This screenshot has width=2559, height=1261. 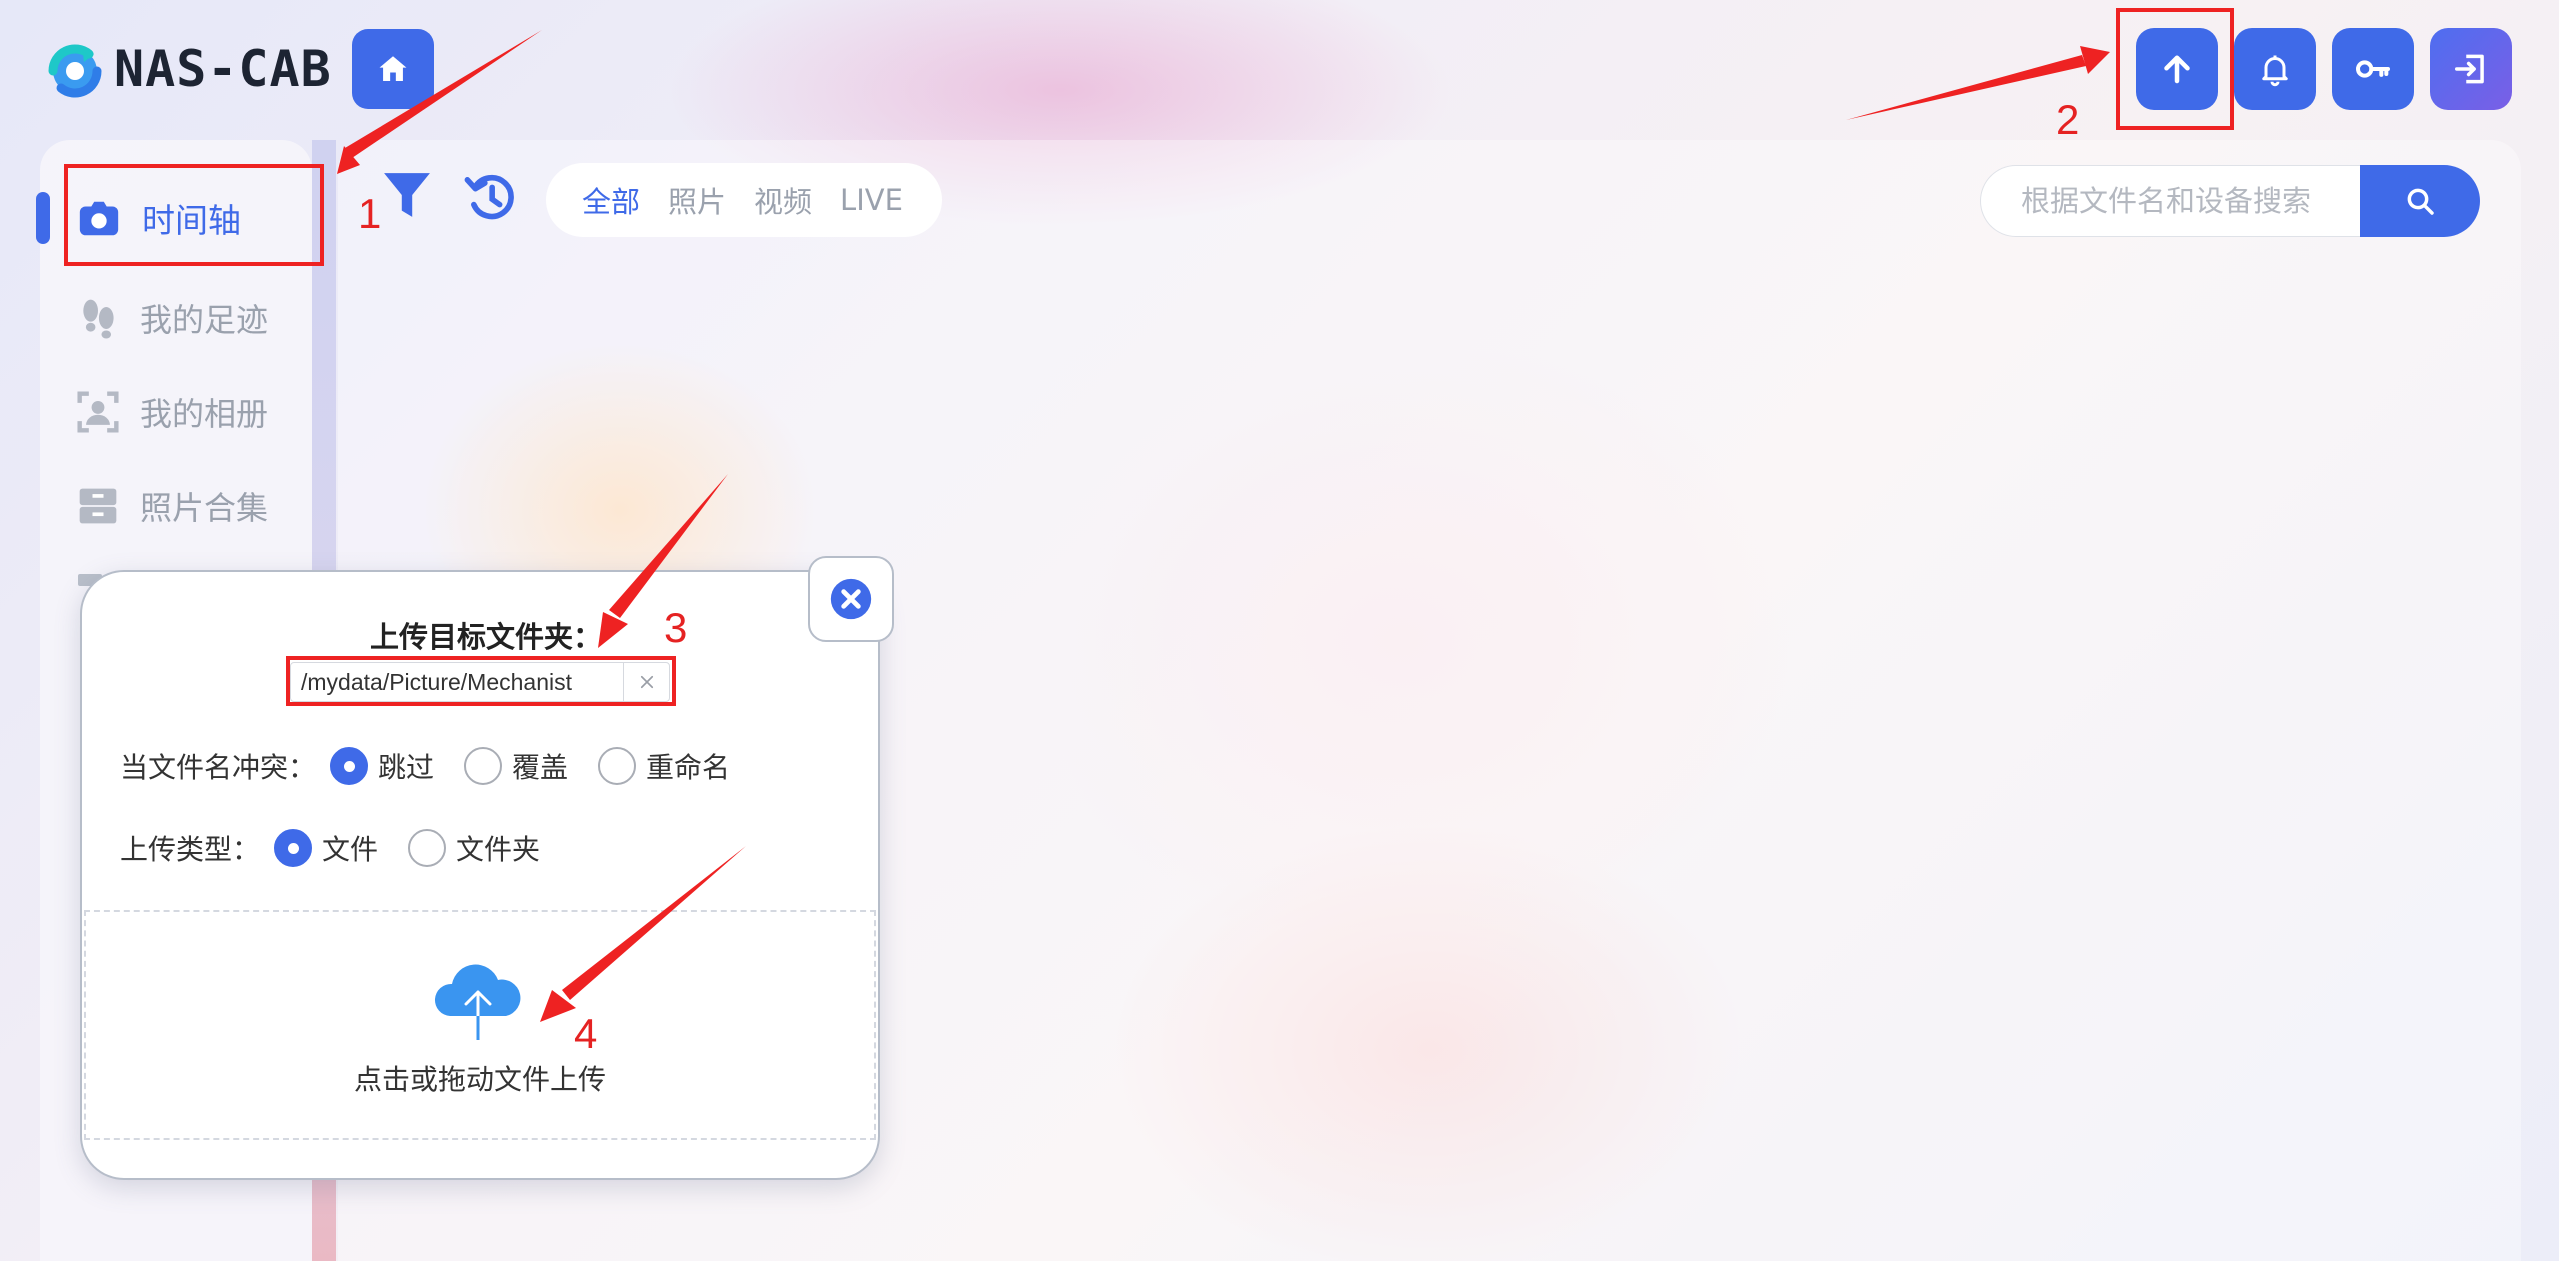 What do you see at coordinates (613, 630) in the screenshot?
I see `annotation-arrow-3-head` at bounding box center [613, 630].